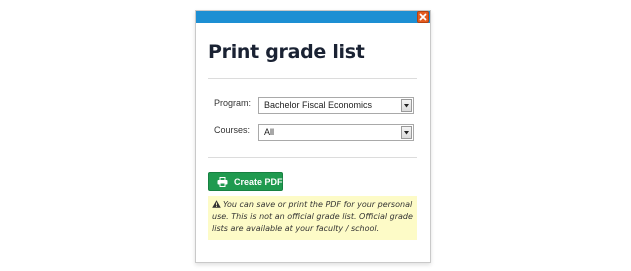 The image size is (631, 271). I want to click on program-dropdown-arrow, so click(406, 105).